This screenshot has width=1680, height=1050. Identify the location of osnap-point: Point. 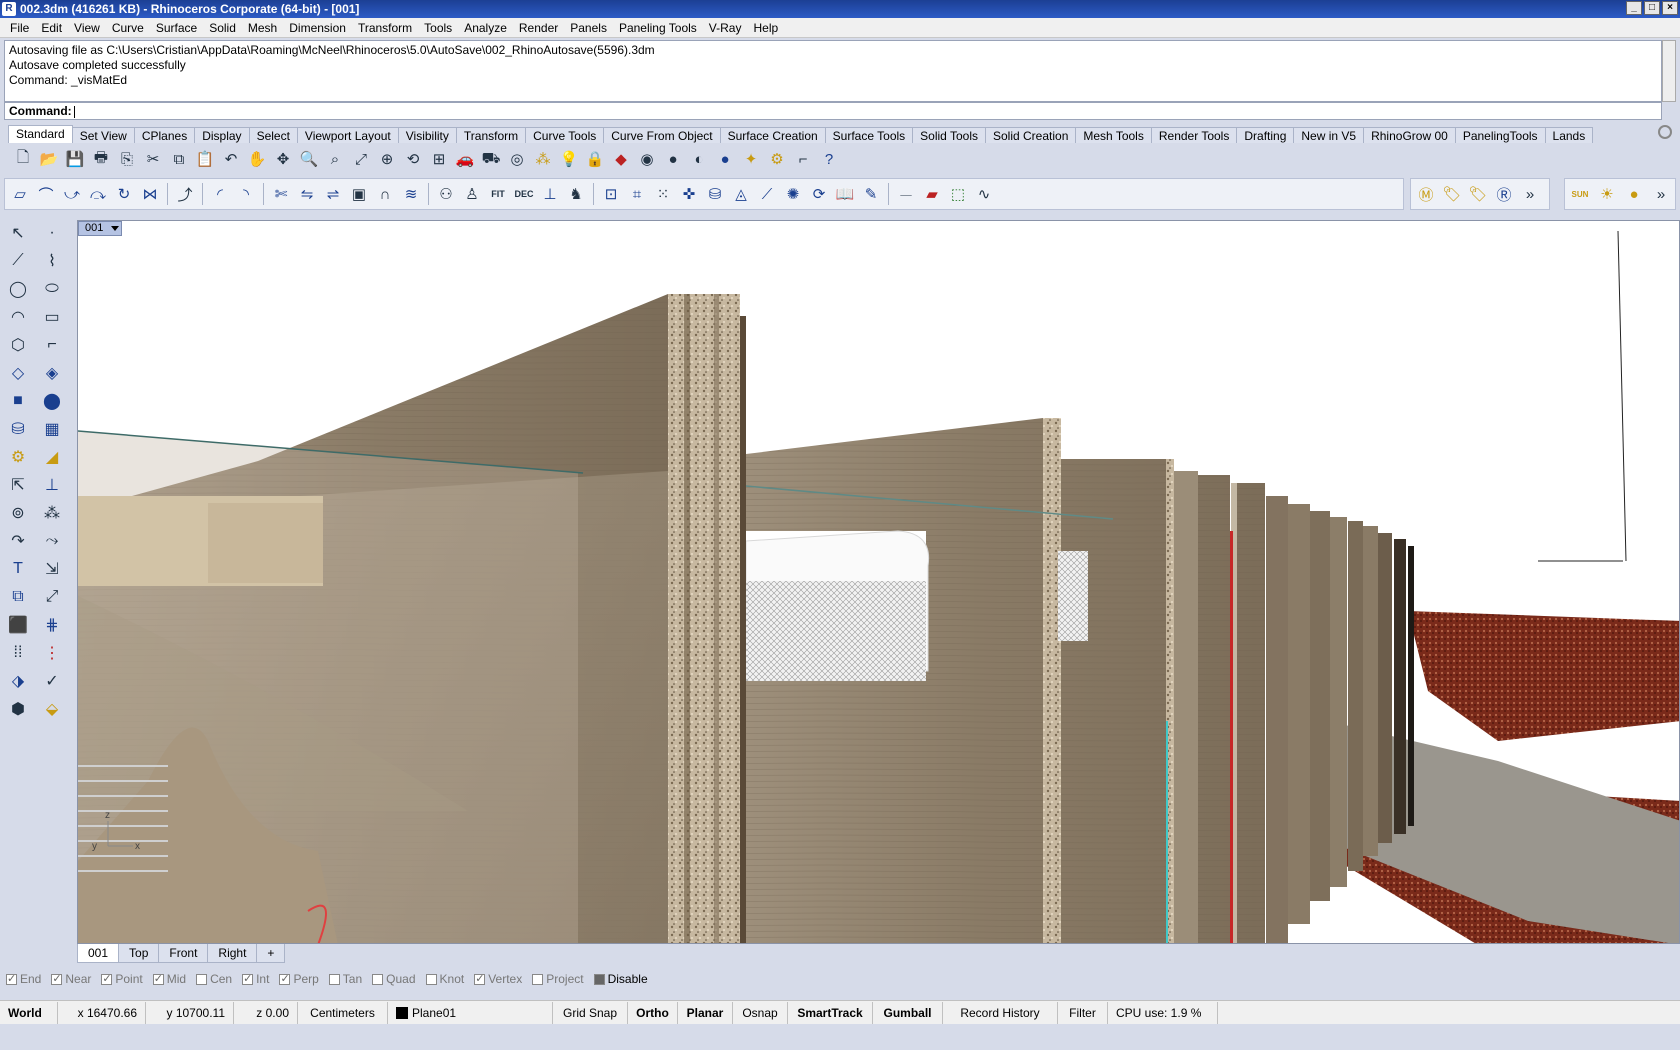
(122, 979).